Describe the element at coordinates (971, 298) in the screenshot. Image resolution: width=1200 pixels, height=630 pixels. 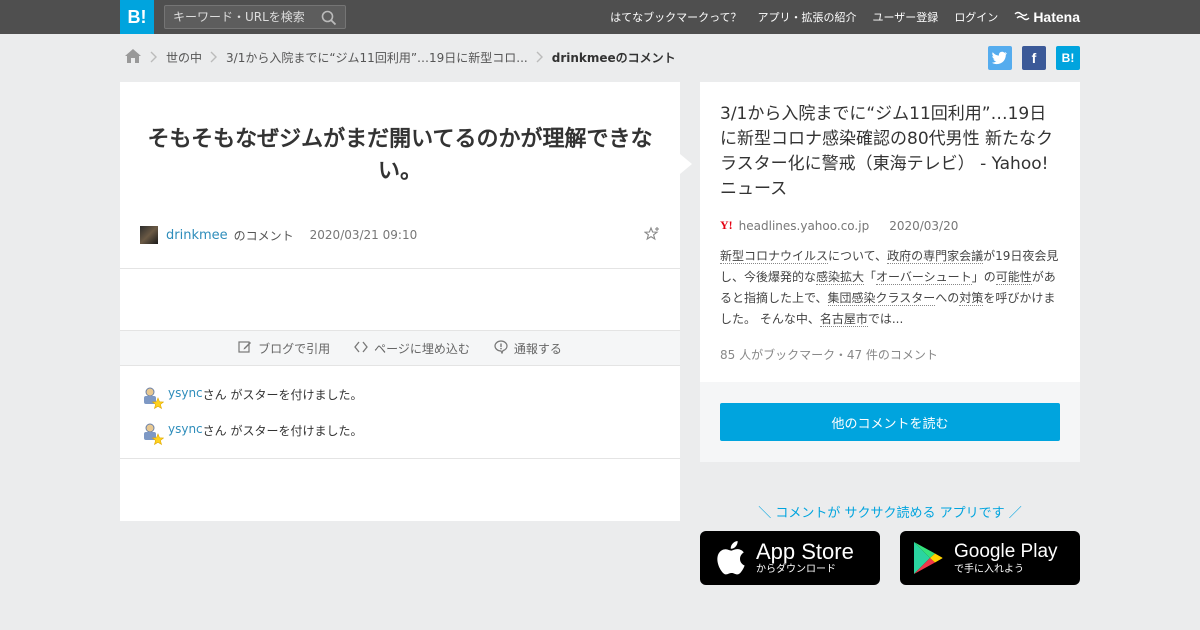
I see `summary-keyword: 対策` at that location.